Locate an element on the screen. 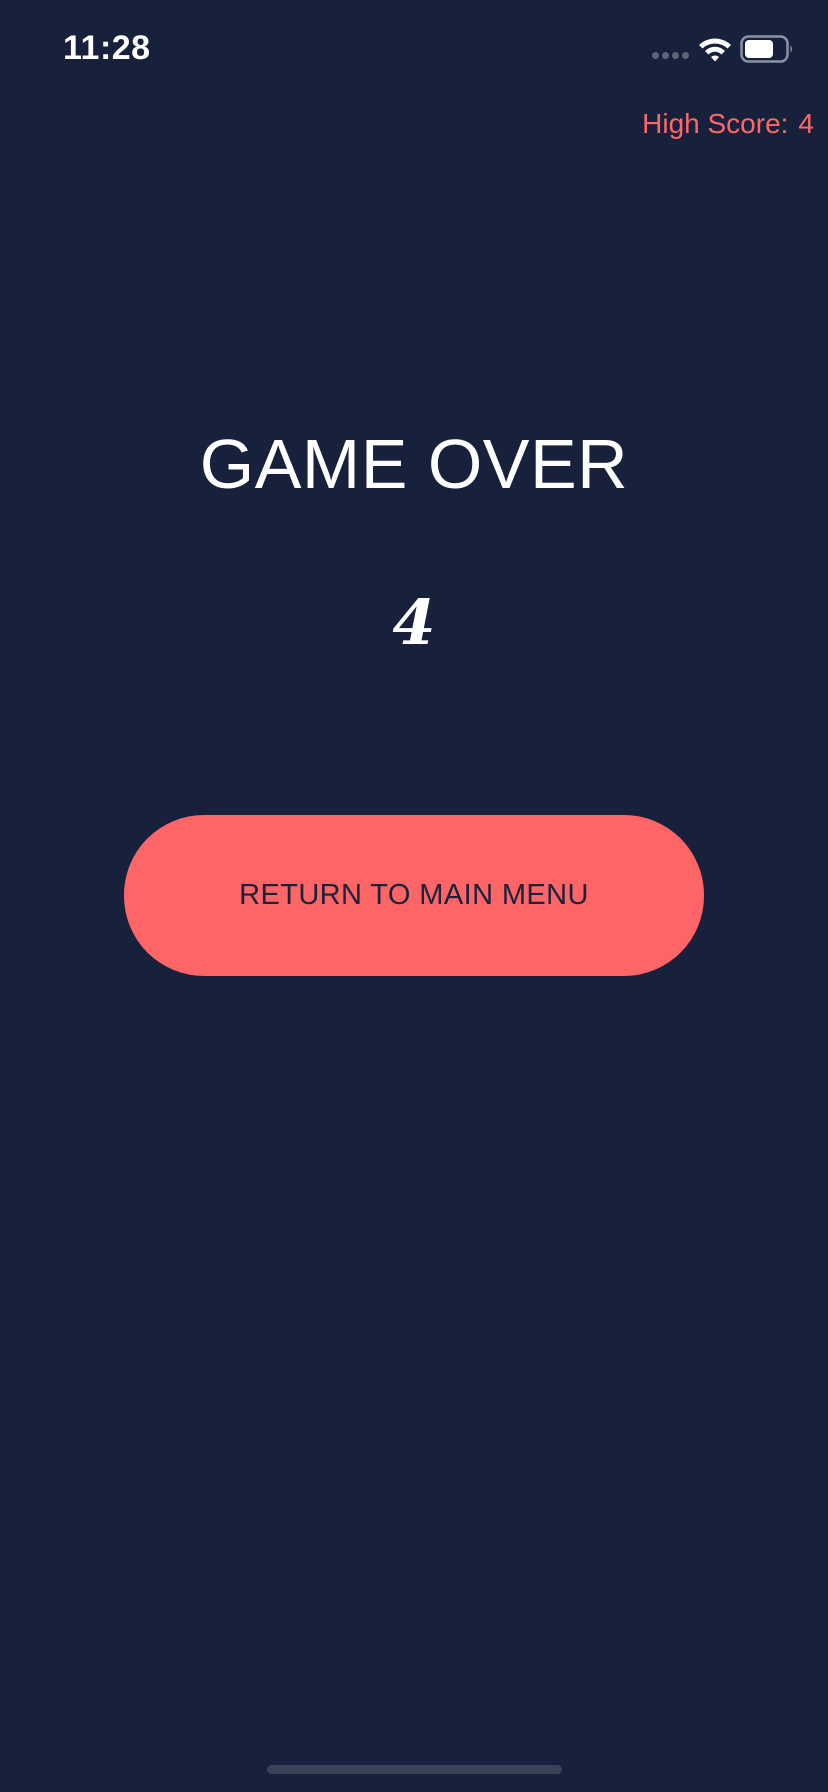 The width and height of the screenshot is (828, 1792). return-to-main-menu-button: RETURN TO MAIN MENU is located at coordinates (414, 895).